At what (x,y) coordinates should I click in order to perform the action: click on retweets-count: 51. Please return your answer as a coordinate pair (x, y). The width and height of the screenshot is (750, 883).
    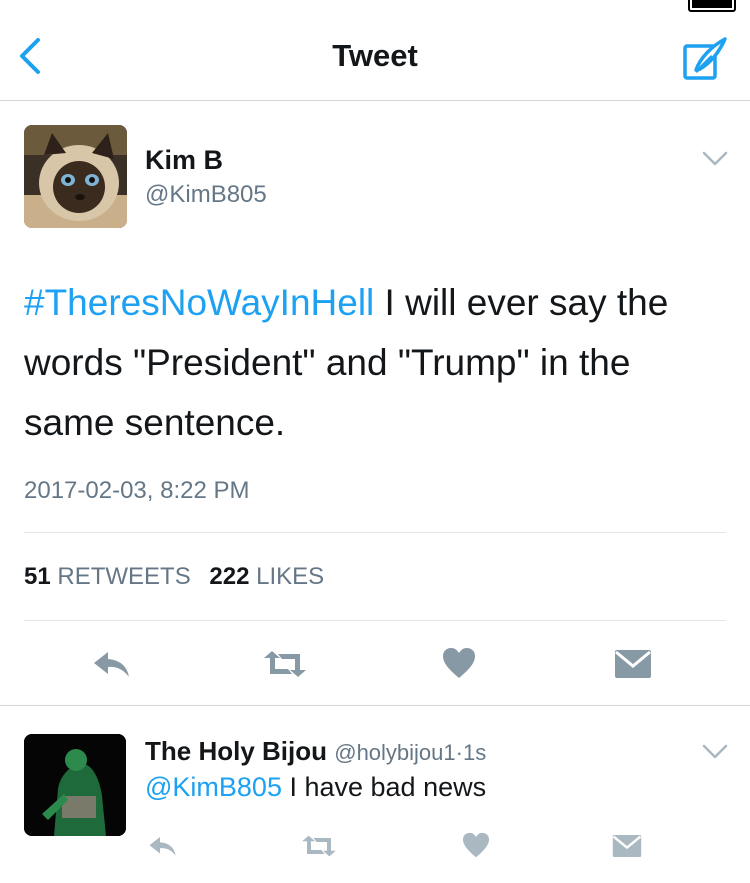
    Looking at the image, I should click on (37, 576).